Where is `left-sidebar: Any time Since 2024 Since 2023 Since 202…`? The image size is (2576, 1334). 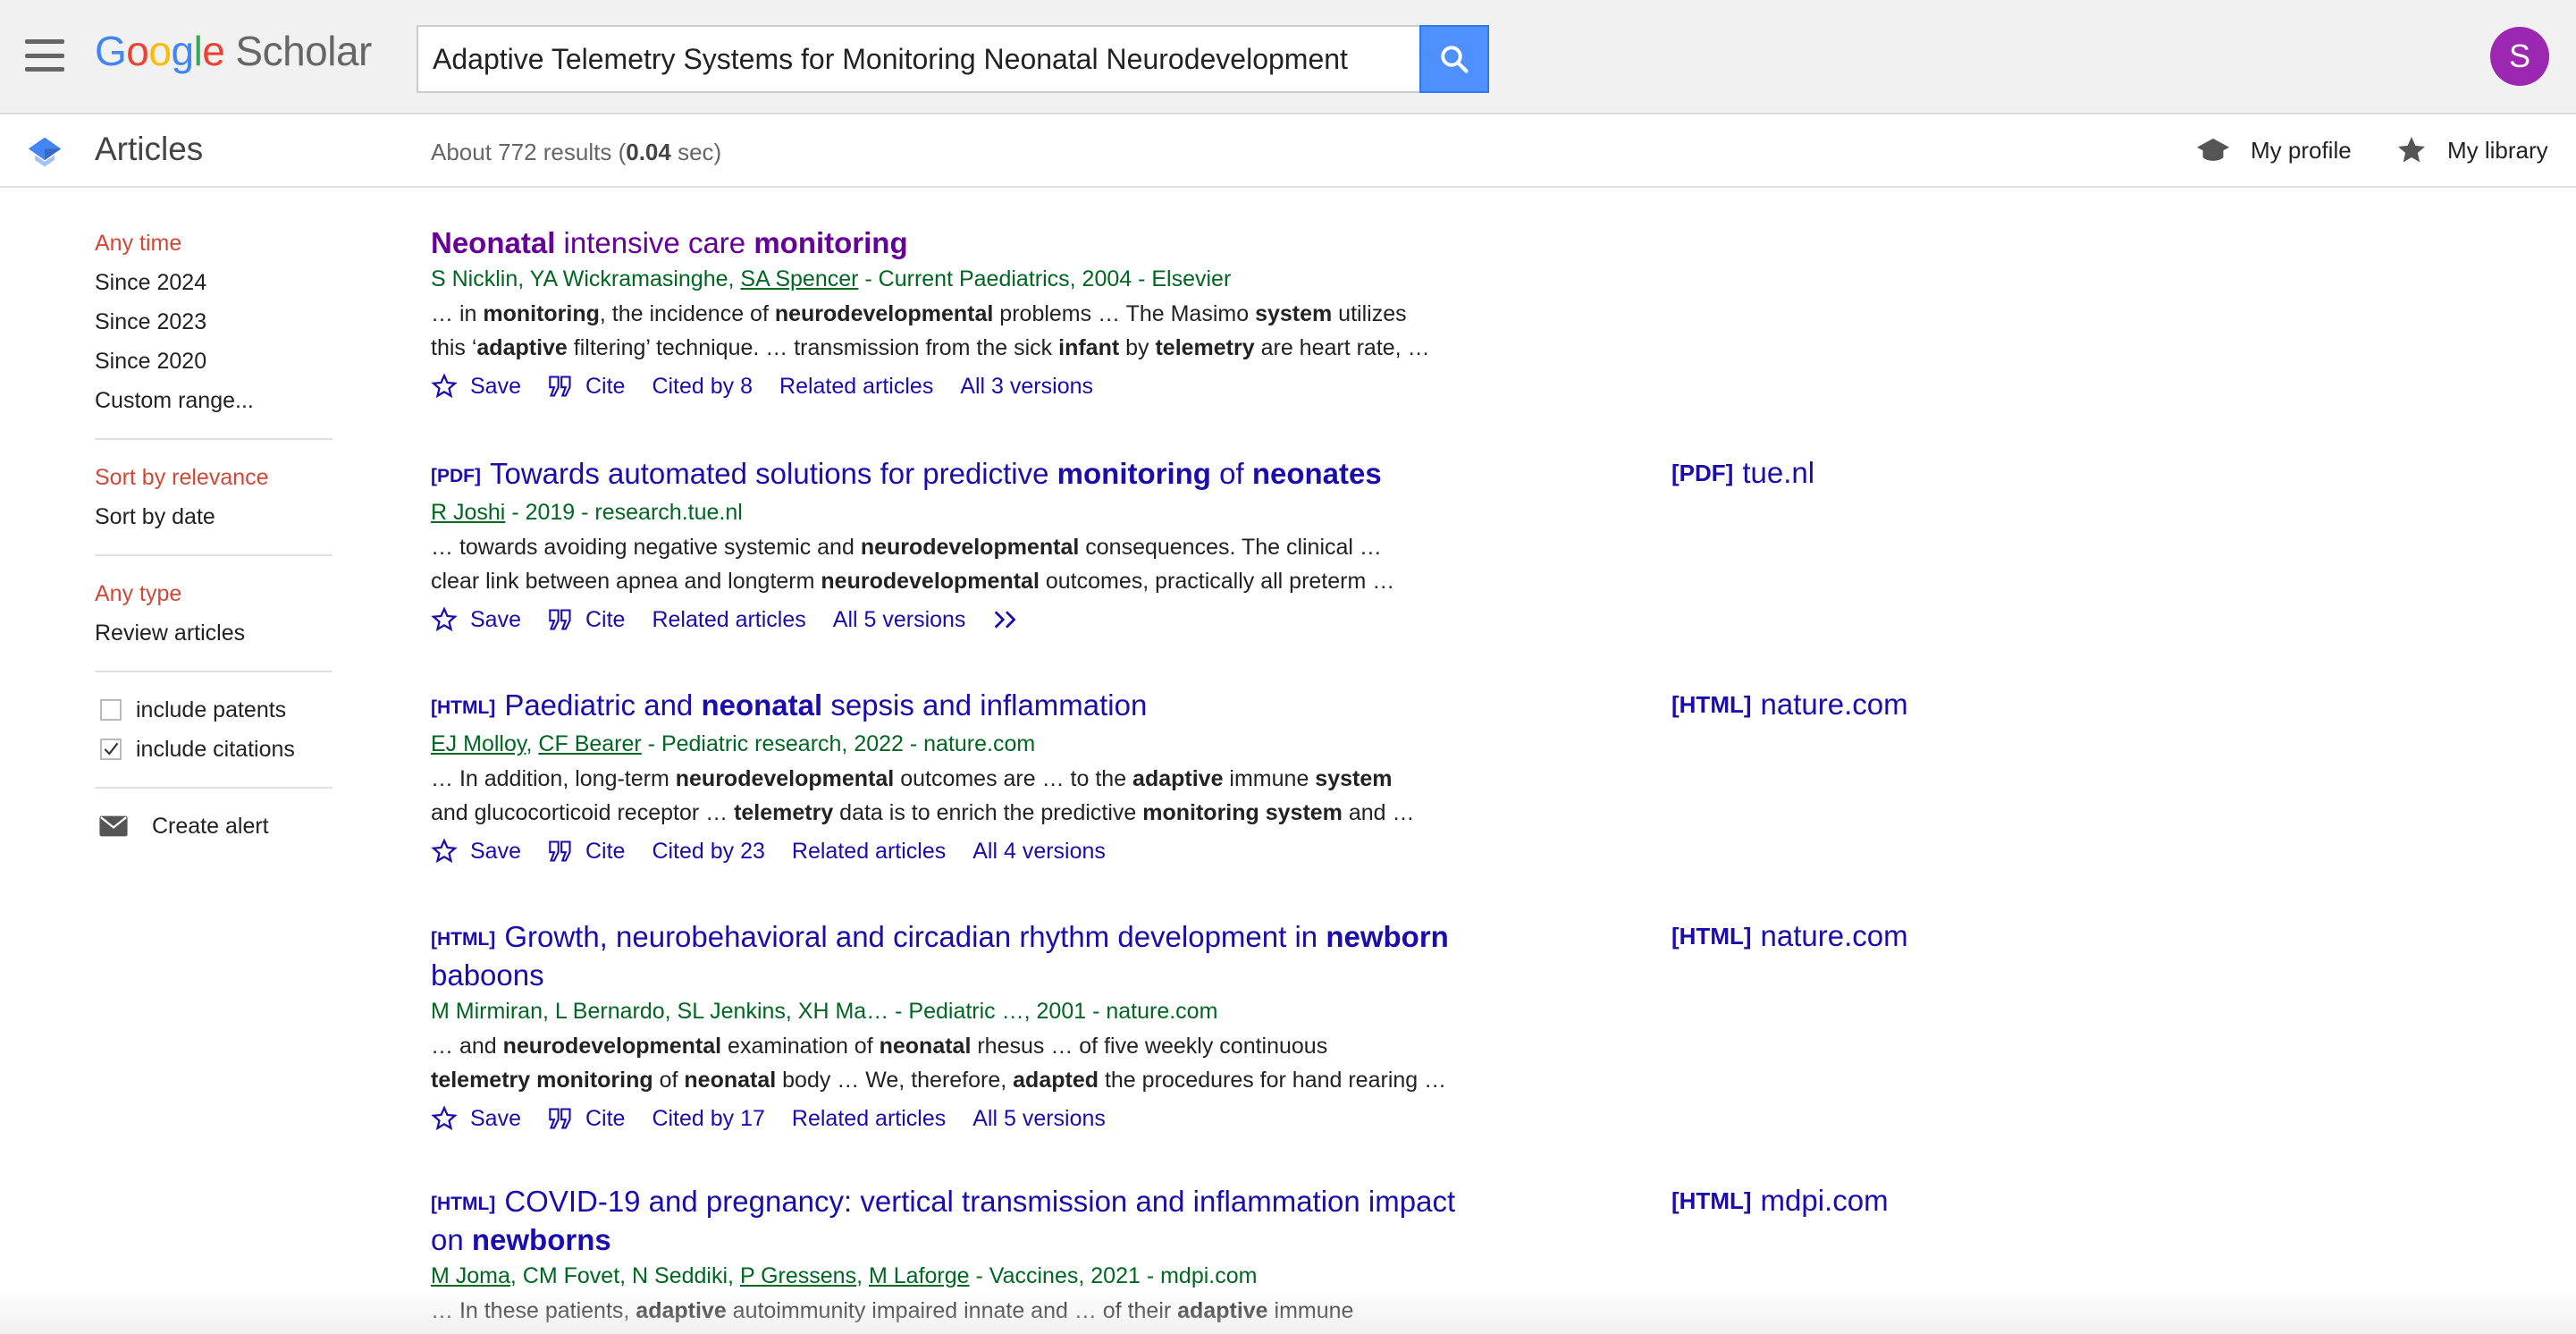 left-sidebar: Any time Since 2024 Since 2023 Since 202… is located at coordinates (214, 535).